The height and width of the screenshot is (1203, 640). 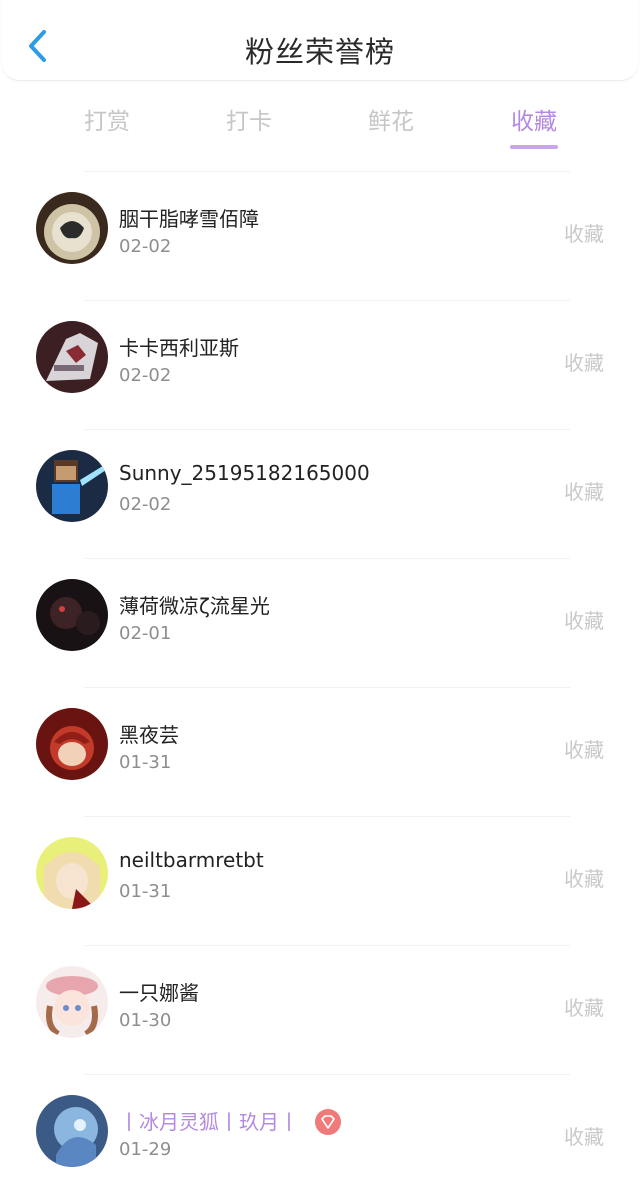 What do you see at coordinates (244, 473) in the screenshot?
I see `fan-name: Sunny_25195182165000` at bounding box center [244, 473].